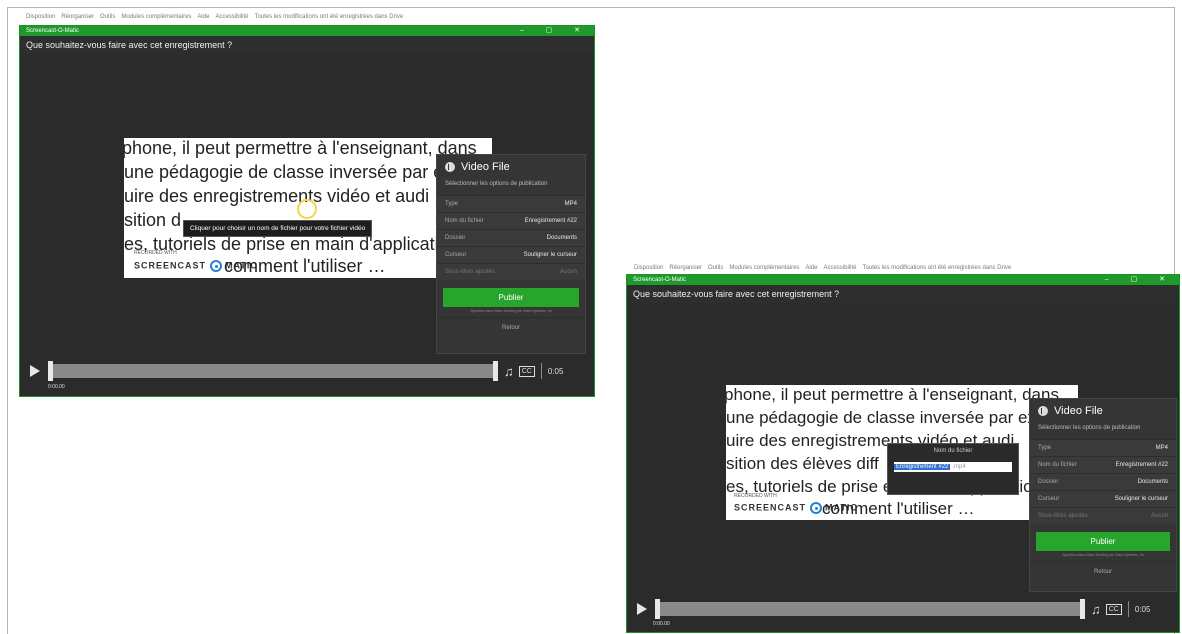 Image resolution: width=1182 pixels, height=634 pixels. Describe the element at coordinates (903, 280) in the screenshot. I see `title-bar: Screencast-O-Matic – ▢ ✕` at that location.